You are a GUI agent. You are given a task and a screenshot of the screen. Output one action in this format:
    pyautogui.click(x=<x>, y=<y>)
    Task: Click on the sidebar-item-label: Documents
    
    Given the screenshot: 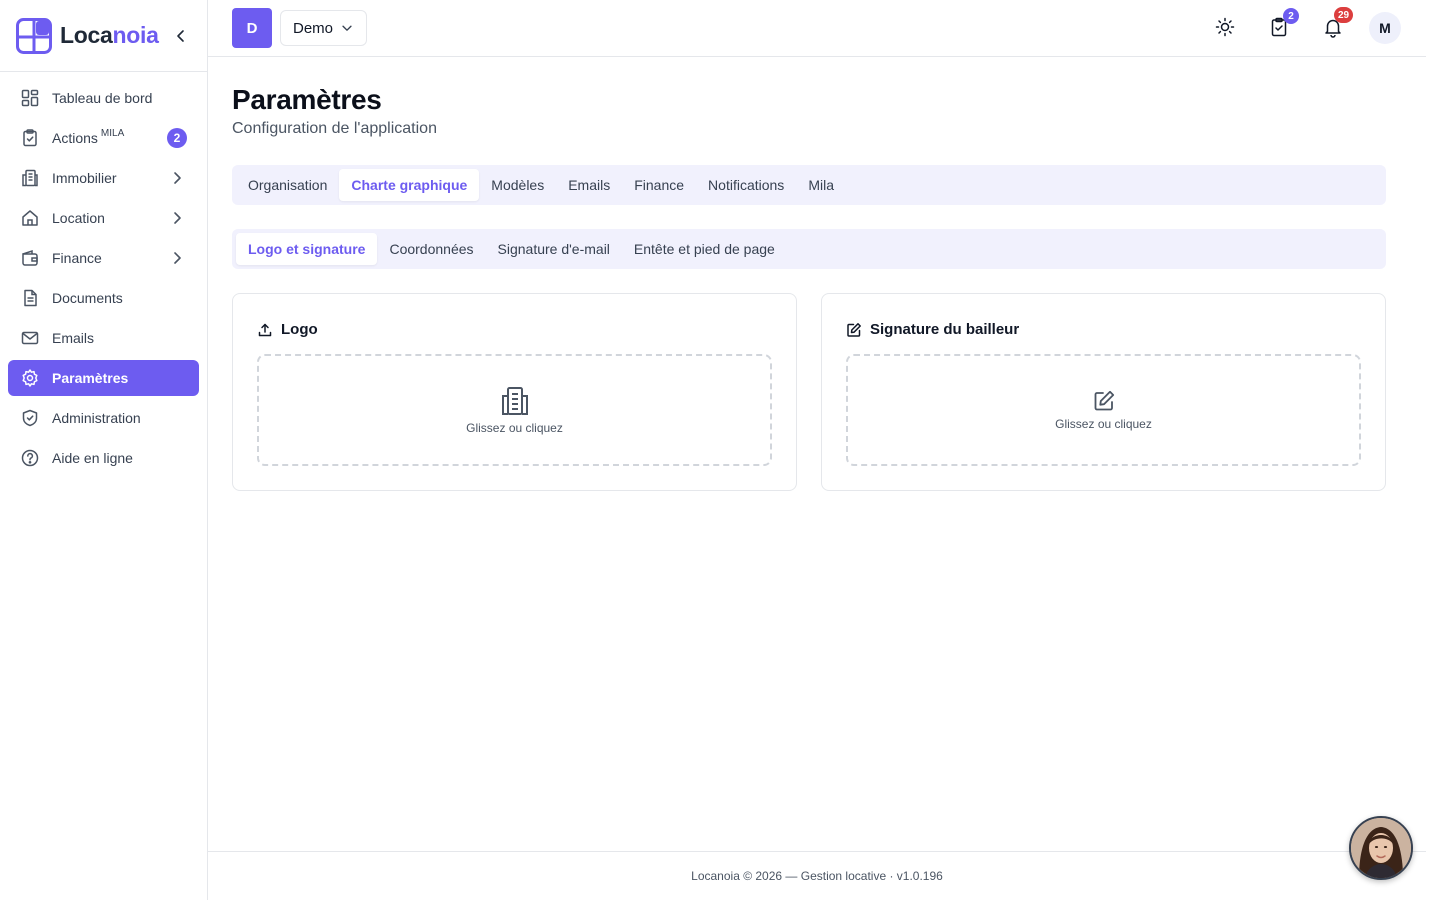 What is the action you would take?
    pyautogui.click(x=87, y=298)
    